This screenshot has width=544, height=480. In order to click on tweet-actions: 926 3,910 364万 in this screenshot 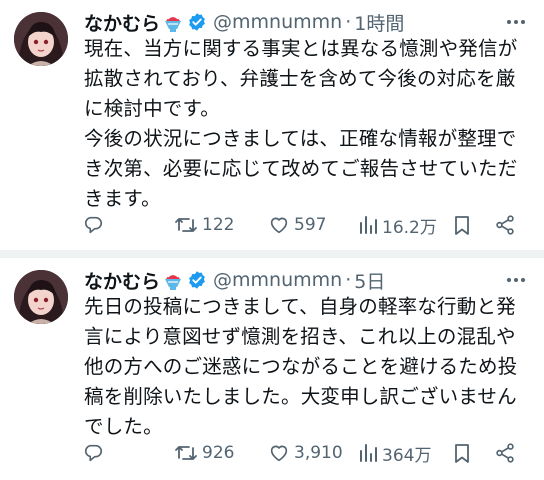, I will do `click(303, 453)`.